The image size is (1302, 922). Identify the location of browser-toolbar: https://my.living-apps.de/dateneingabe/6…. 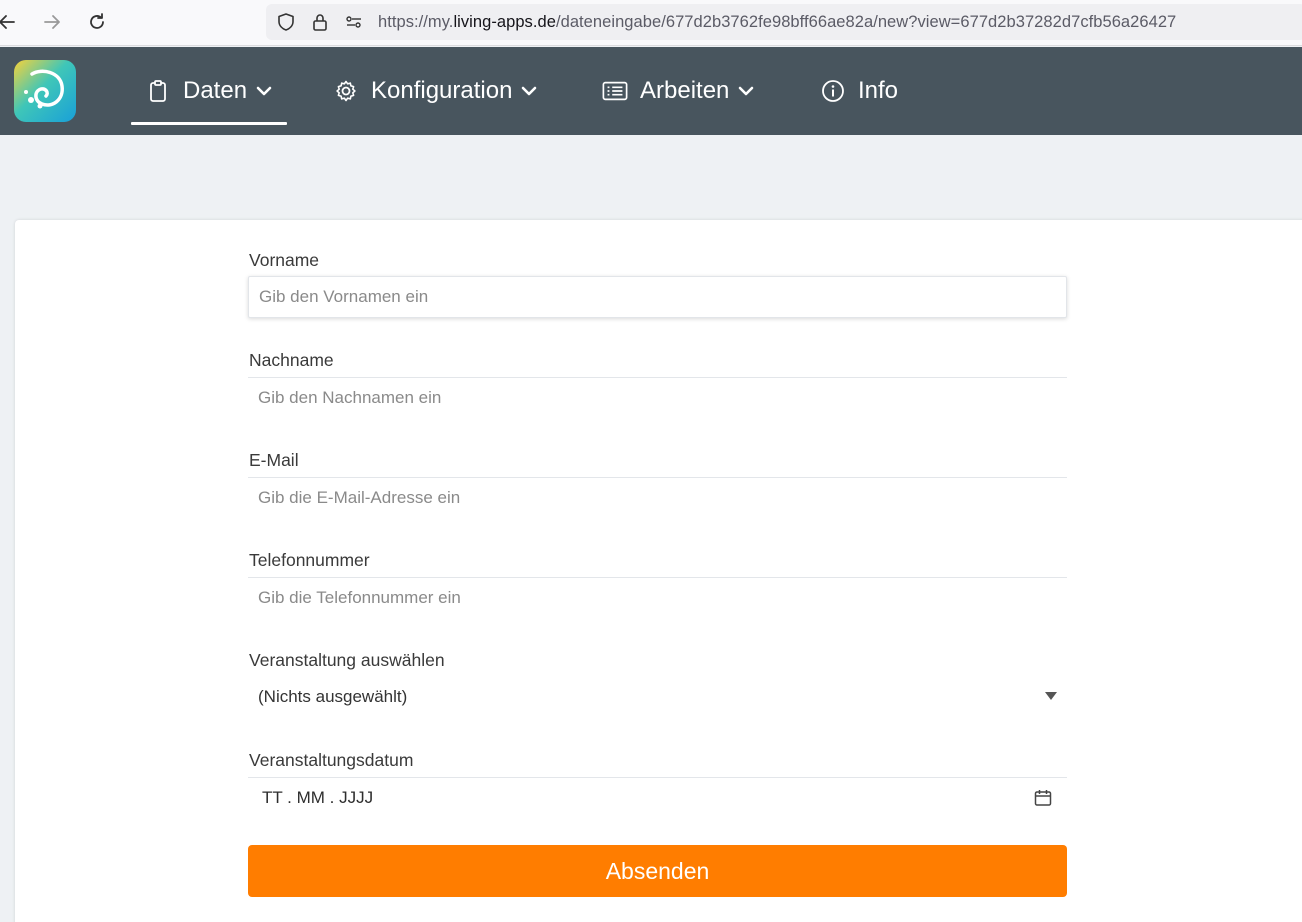
(651, 23).